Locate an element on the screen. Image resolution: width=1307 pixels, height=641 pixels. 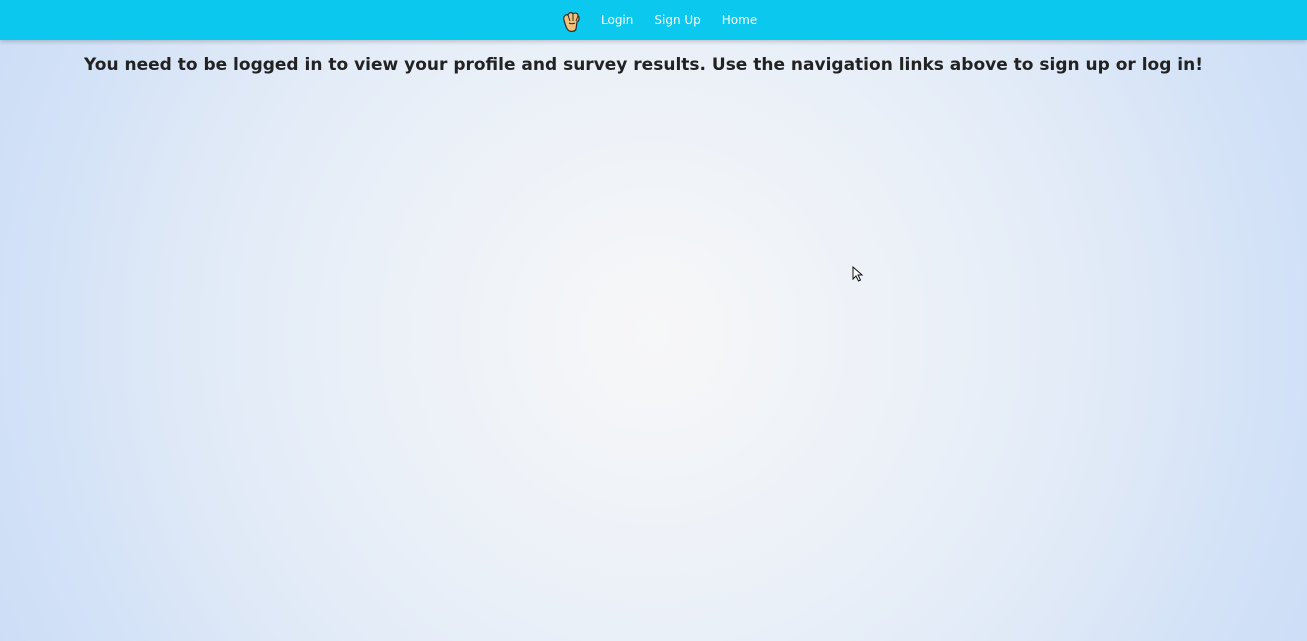
top-navbar: Login Sign Up Home is located at coordinates (653, 20).